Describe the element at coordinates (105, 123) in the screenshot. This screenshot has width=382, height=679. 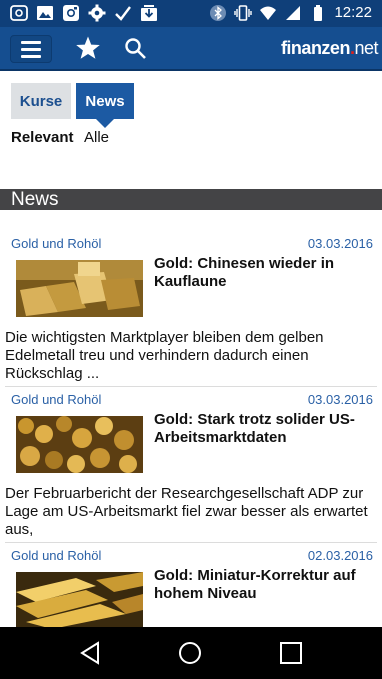
I see `active-tab-indicator` at that location.